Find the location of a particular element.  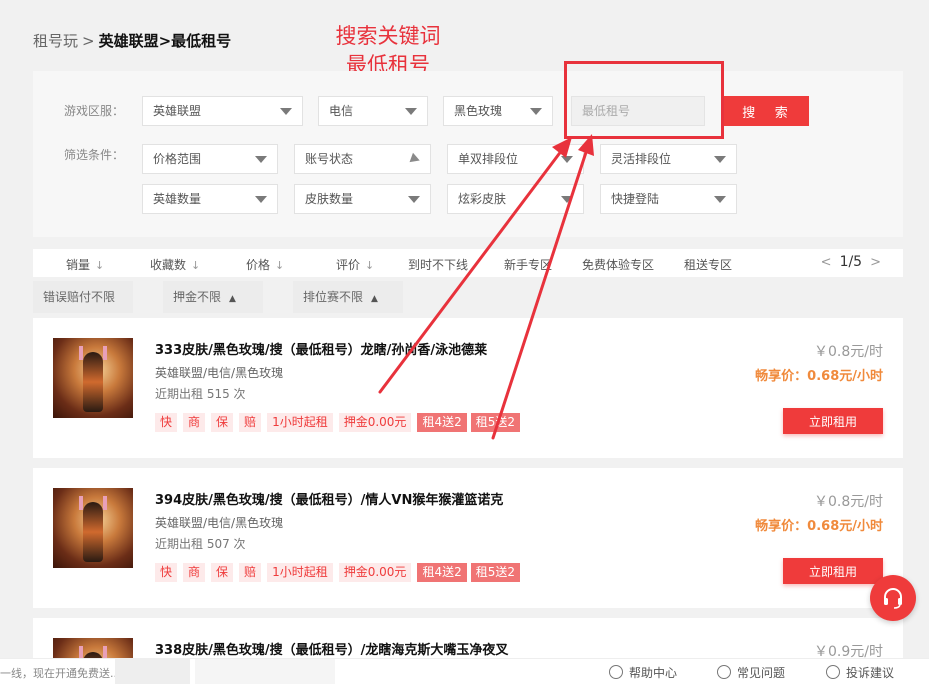

footer-bar: 一线，现在开通免费送... 帮助中心 常见问题 投诉建议 is located at coordinates (464, 671).